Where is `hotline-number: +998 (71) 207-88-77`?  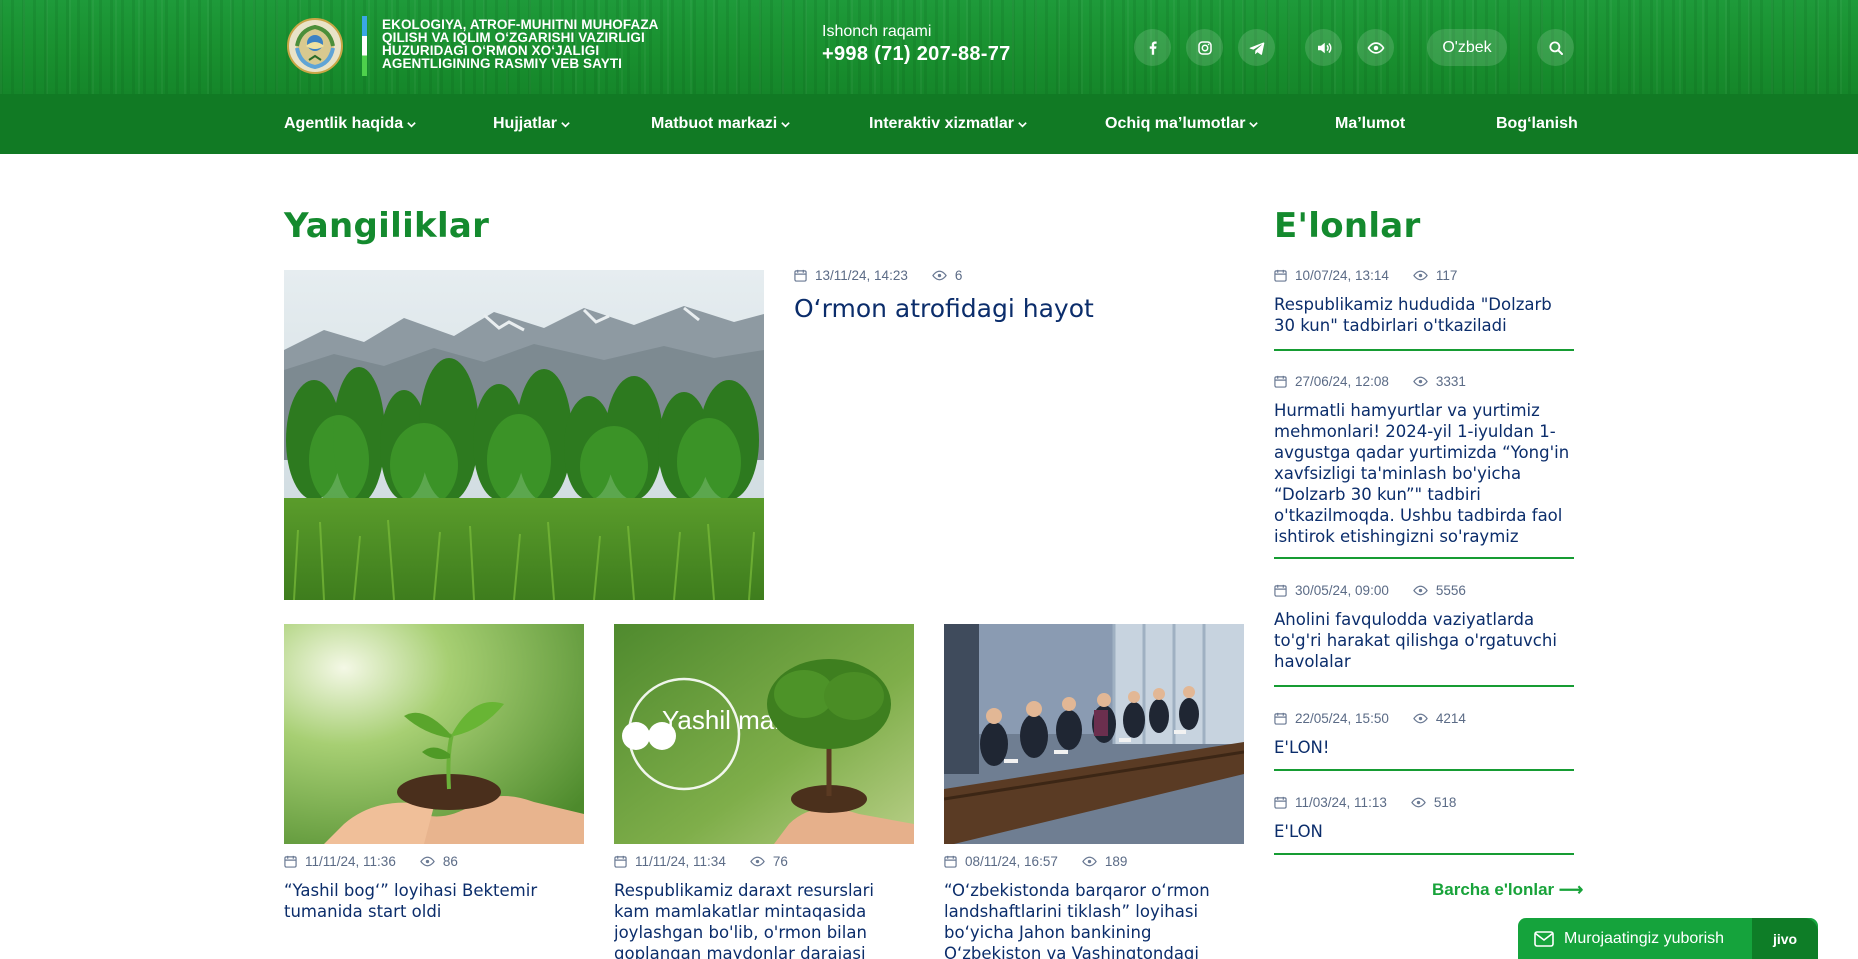
hotline-number: +998 (71) 207-88-77 is located at coordinates (916, 54).